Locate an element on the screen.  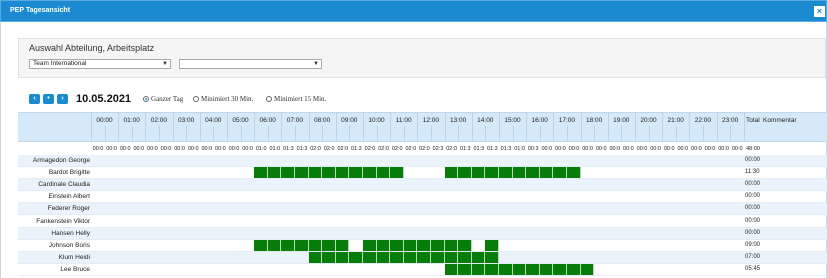
department-select: Team International ▼ is located at coordinates (100, 64).